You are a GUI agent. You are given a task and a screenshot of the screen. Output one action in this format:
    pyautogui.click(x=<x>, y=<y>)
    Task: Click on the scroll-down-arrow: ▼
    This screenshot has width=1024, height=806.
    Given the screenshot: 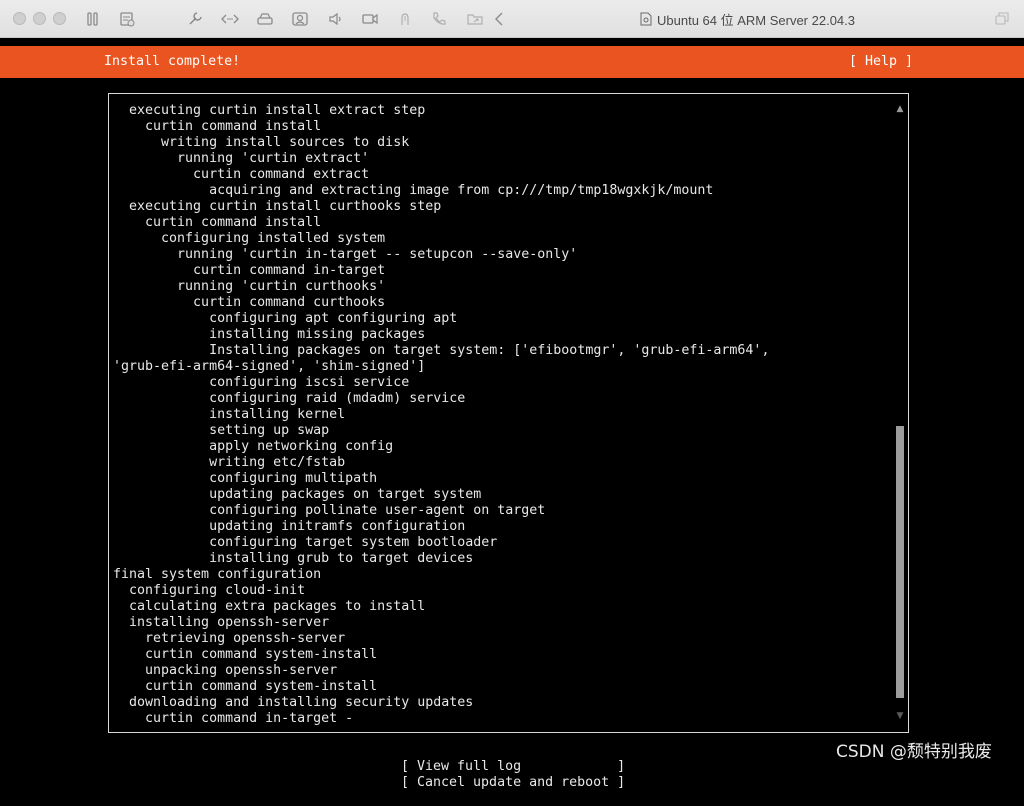 What is the action you would take?
    pyautogui.click(x=900, y=716)
    